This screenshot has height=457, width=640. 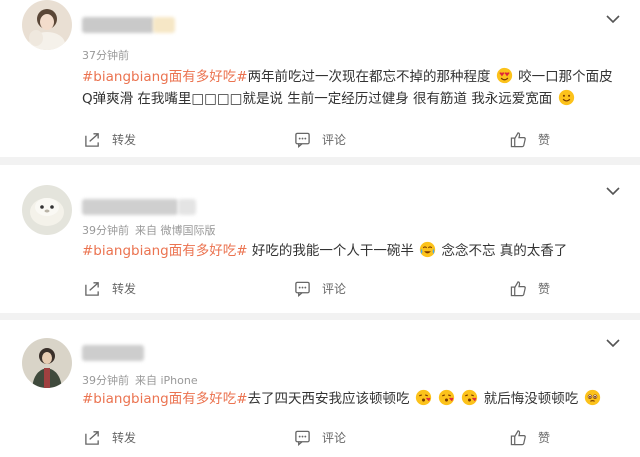 What do you see at coordinates (566, 97) in the screenshot?
I see `smile-emoji-icon` at bounding box center [566, 97].